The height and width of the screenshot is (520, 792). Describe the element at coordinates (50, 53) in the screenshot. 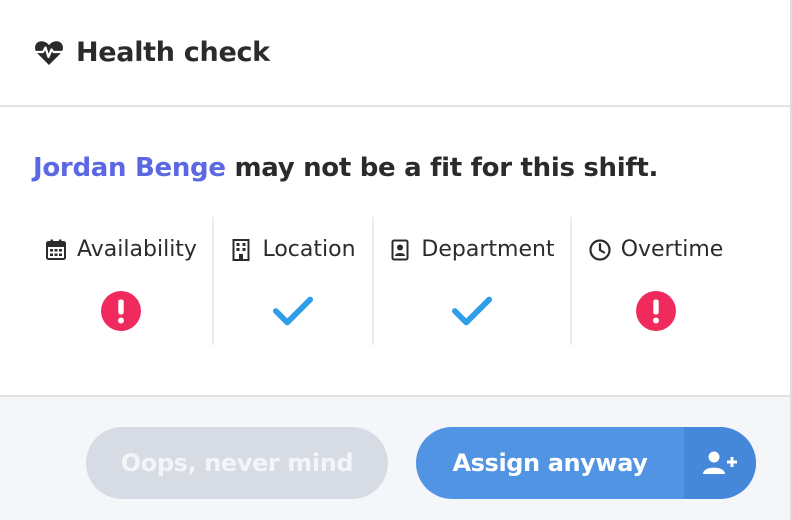

I see `heartbeat-icon` at that location.